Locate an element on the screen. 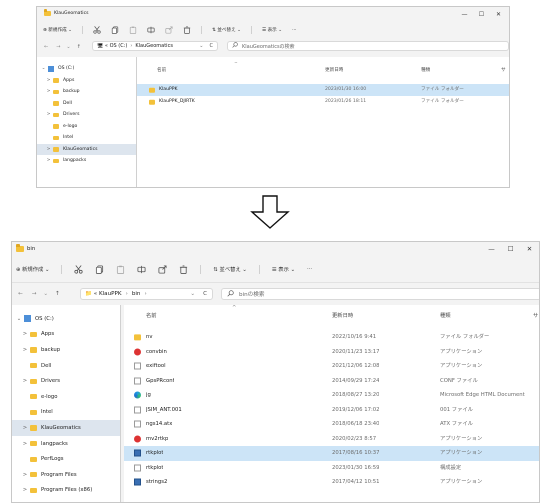 The width and height of the screenshot is (545, 504). maximize-button: ☐ is located at coordinates (510, 249).